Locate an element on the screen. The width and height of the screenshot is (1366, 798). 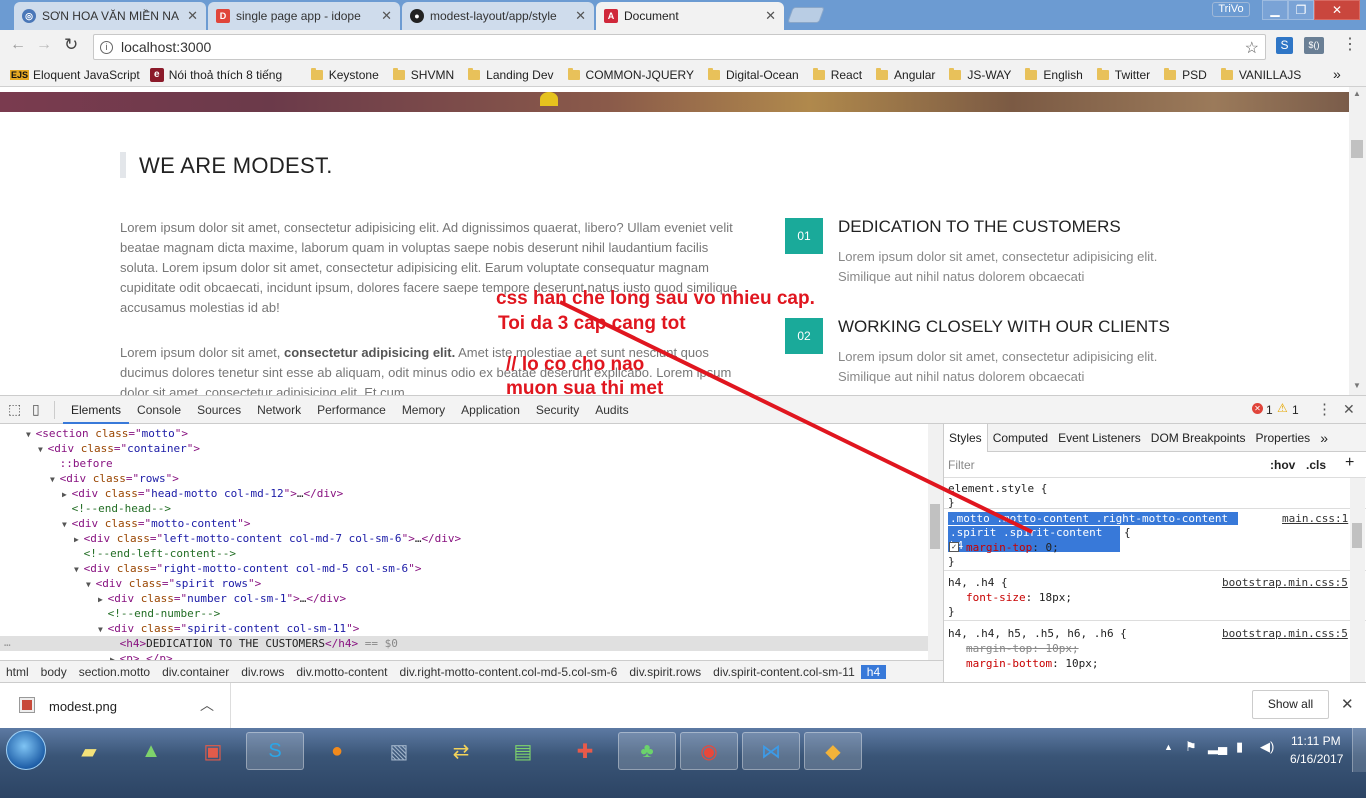
arrow-line is located at coordinates (796, 417).